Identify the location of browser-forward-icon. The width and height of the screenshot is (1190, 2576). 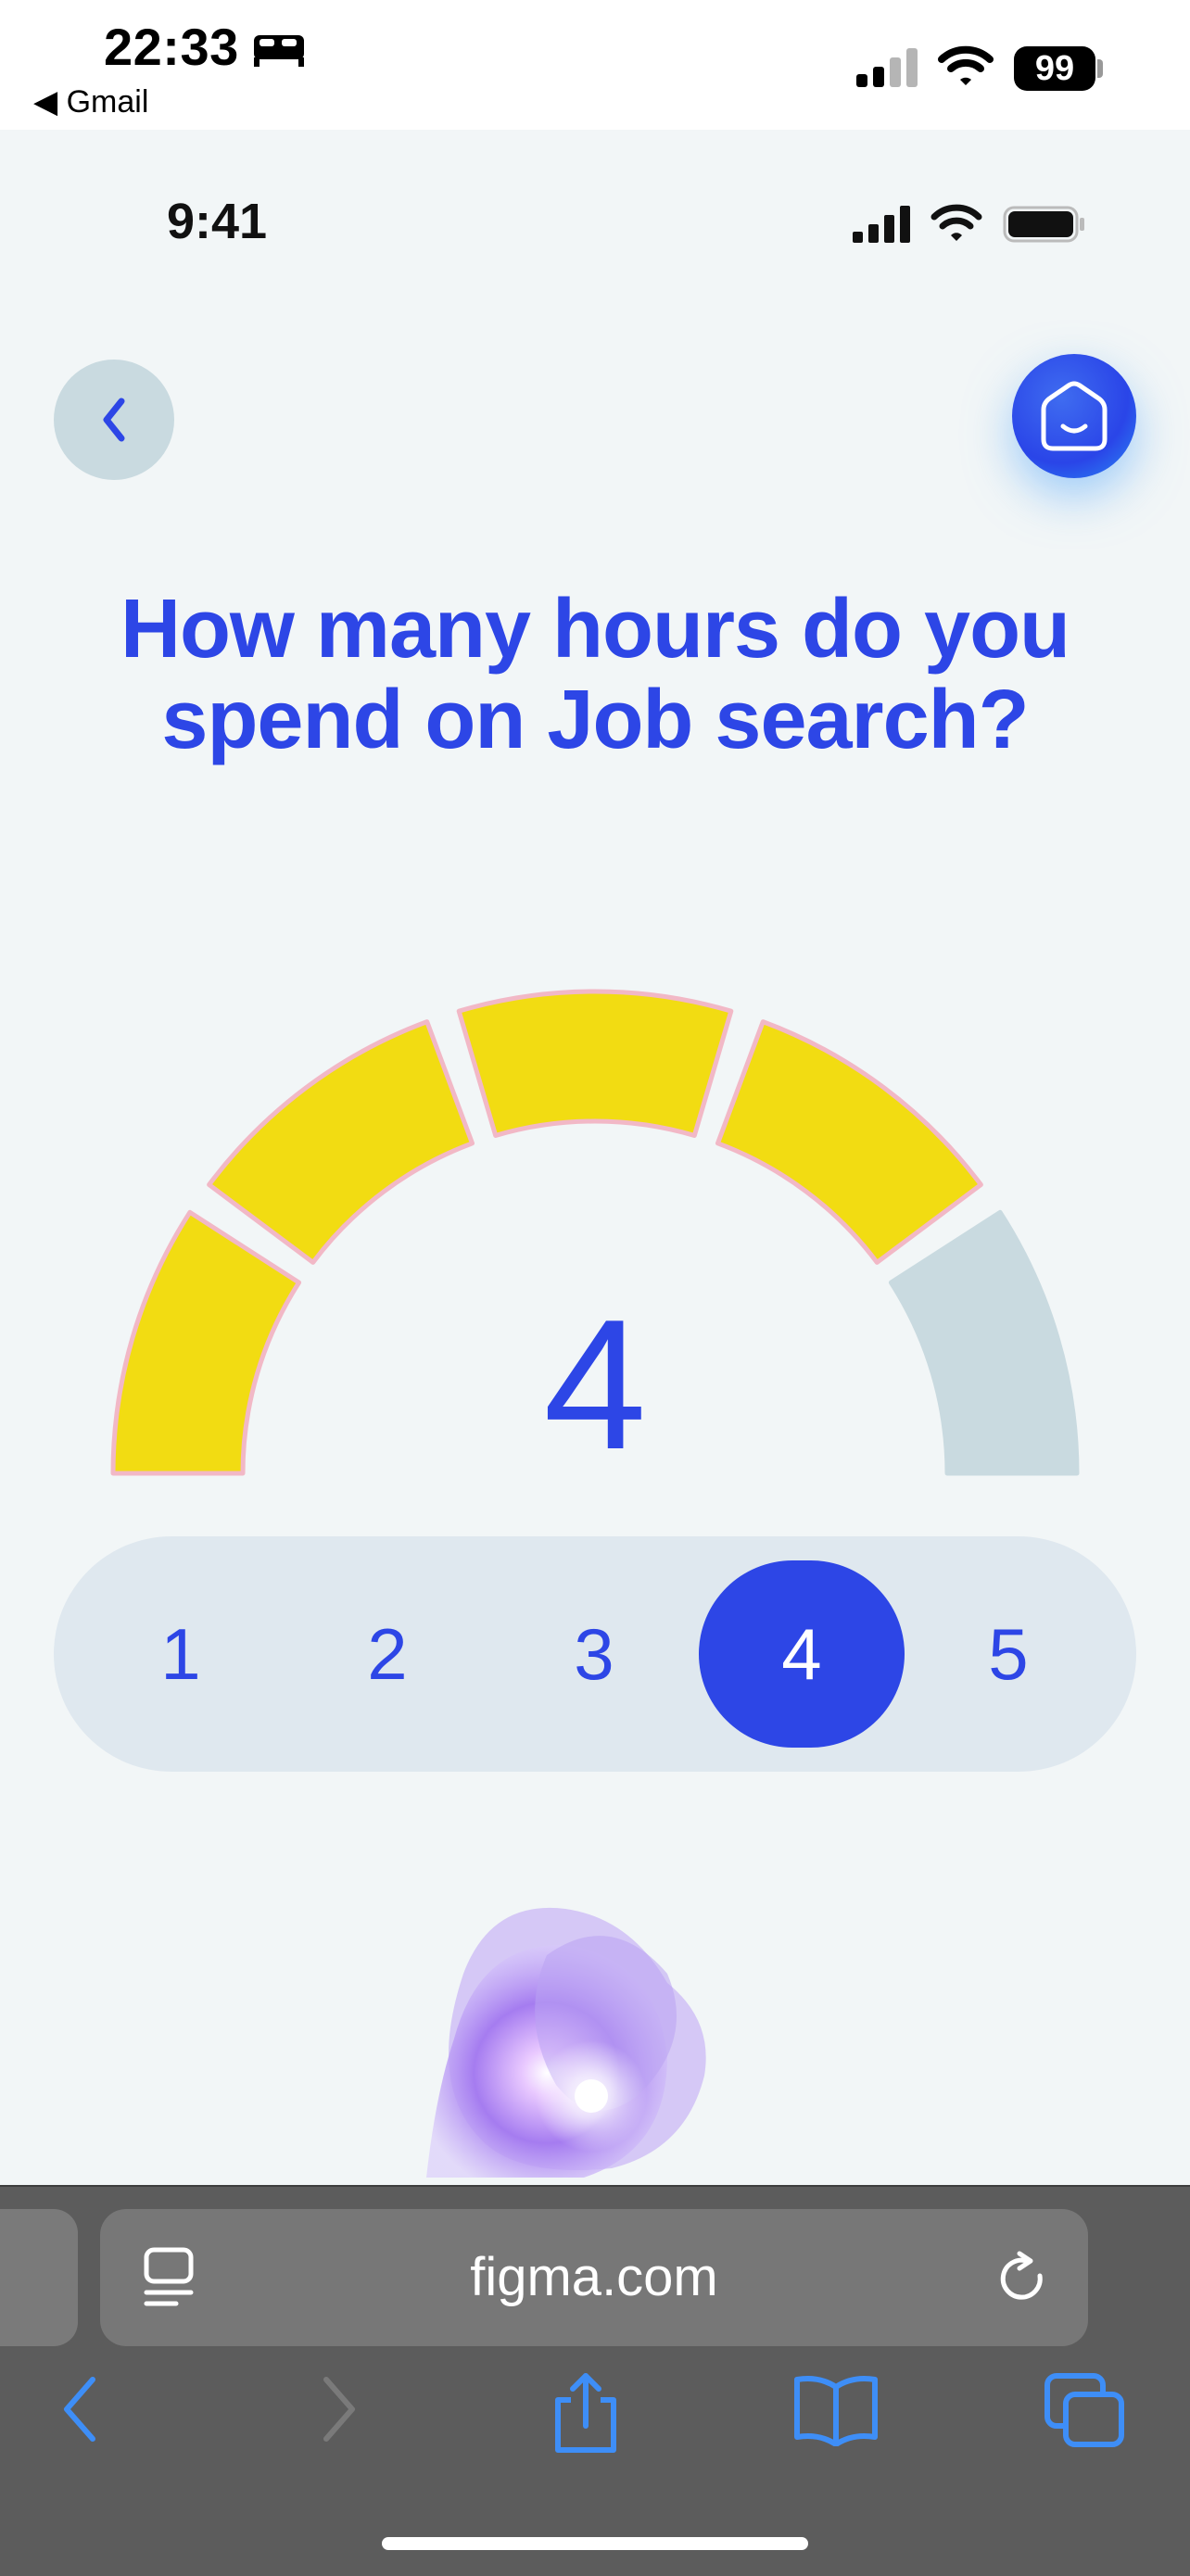
(338, 2409).